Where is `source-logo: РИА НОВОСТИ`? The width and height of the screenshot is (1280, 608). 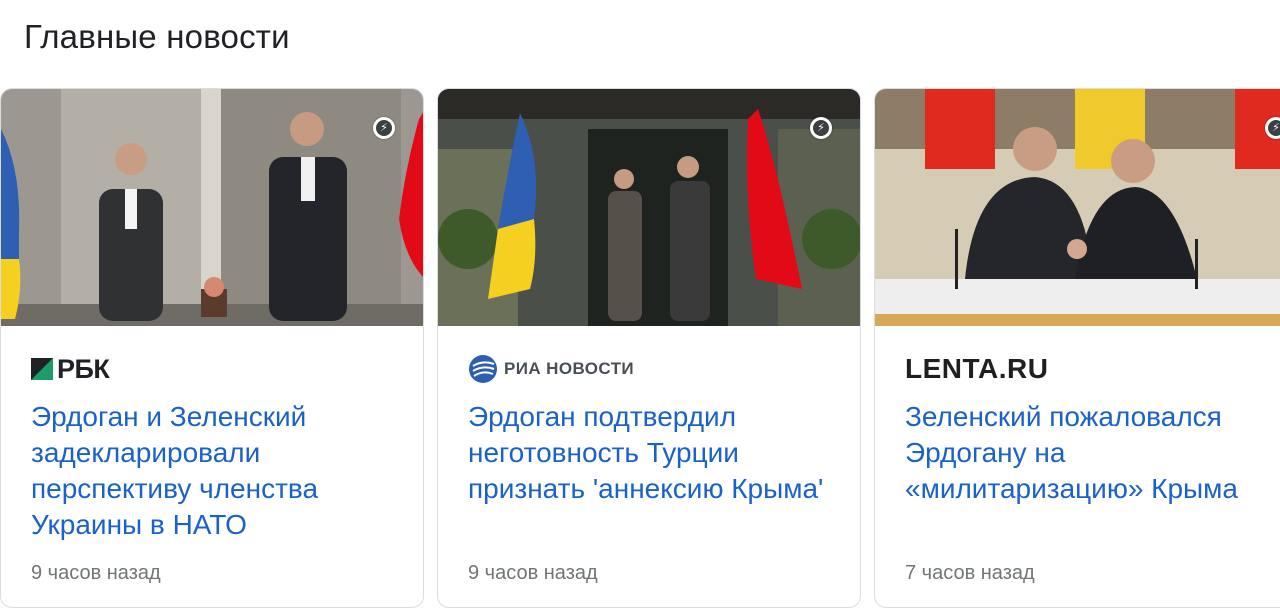
source-logo: РИА НОВОСТИ is located at coordinates (551, 369).